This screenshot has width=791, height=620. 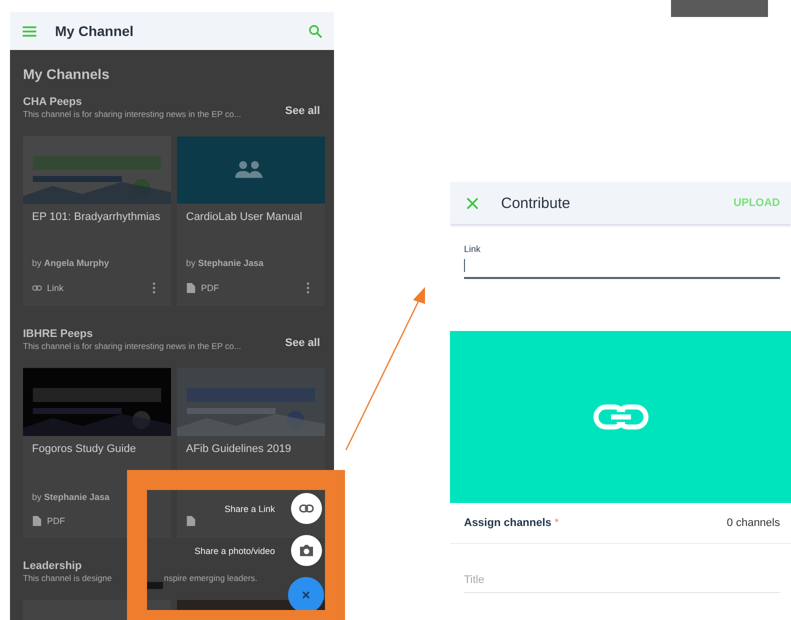 What do you see at coordinates (55, 288) in the screenshot?
I see `content-type: Link` at bounding box center [55, 288].